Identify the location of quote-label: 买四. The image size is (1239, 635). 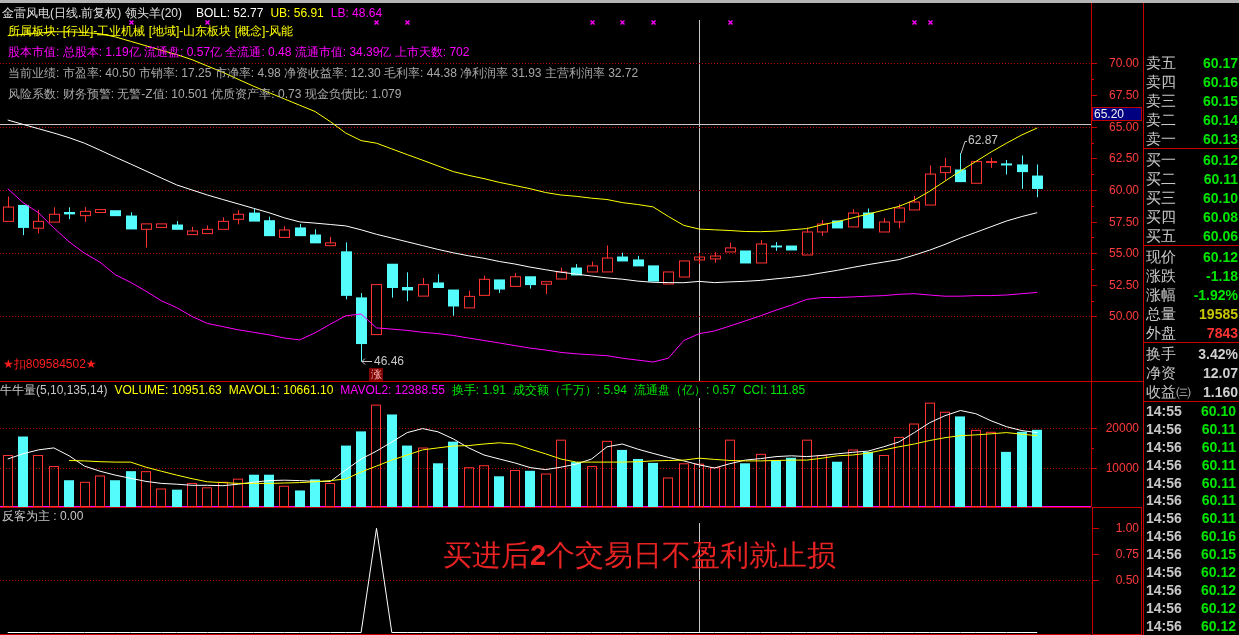
(1160, 216).